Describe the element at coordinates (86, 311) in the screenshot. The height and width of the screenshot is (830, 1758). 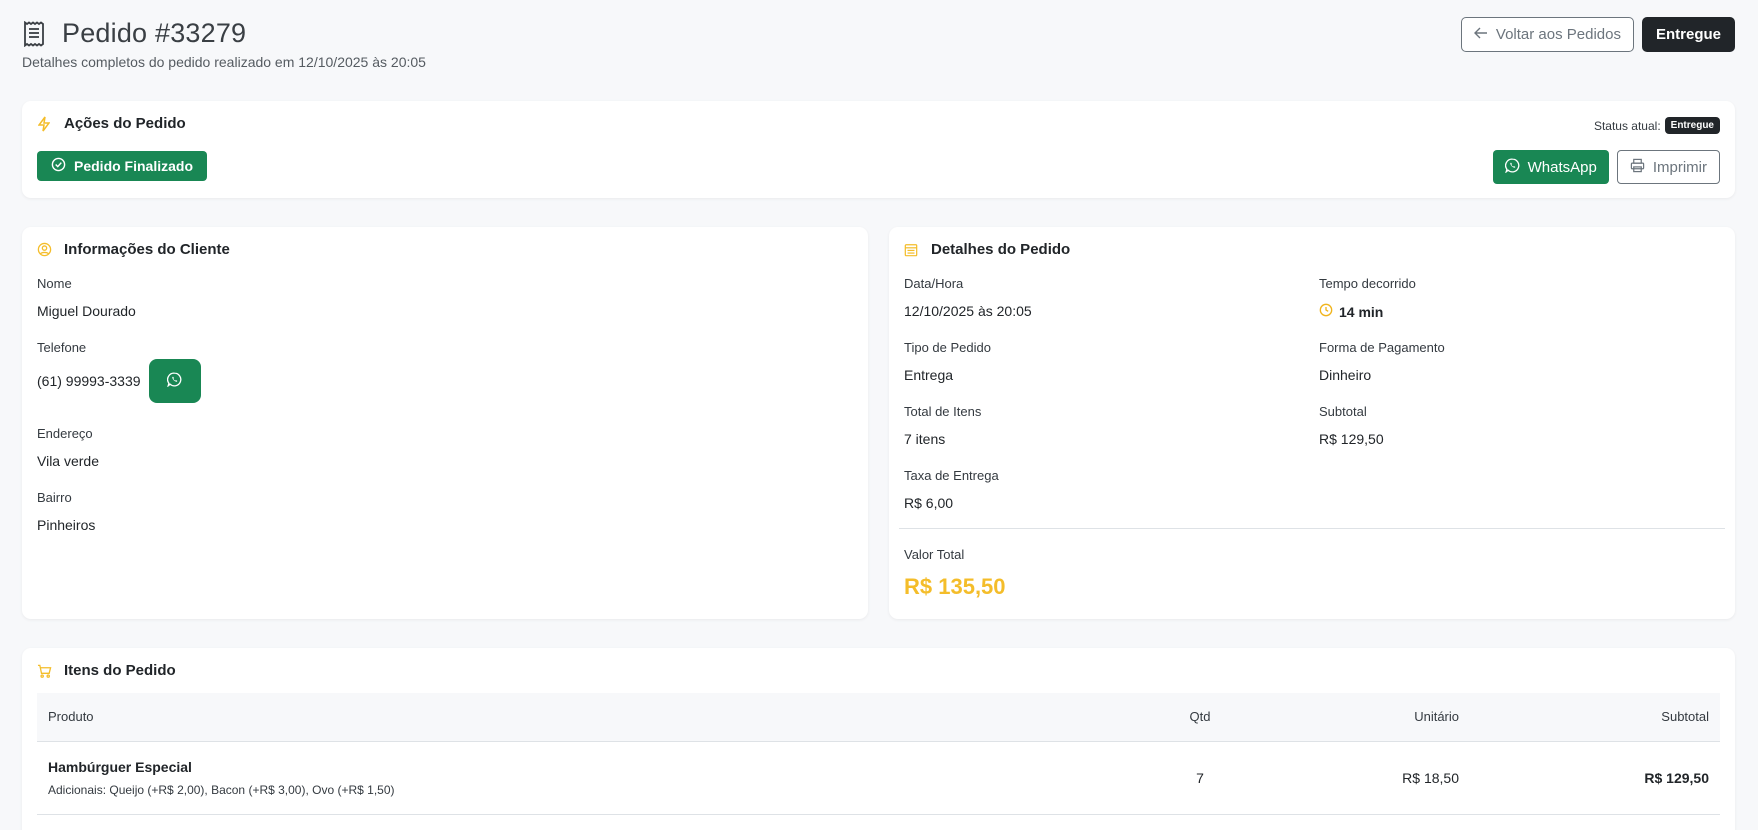
I see `client-name: Miguel Dourado` at that location.